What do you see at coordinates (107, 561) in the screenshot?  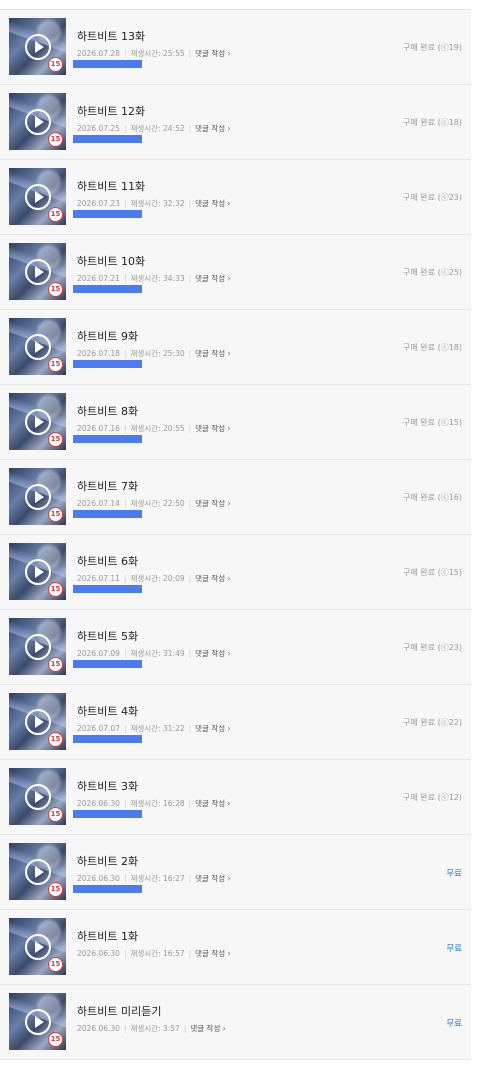 I see `episode-title: 하트비트 6화` at bounding box center [107, 561].